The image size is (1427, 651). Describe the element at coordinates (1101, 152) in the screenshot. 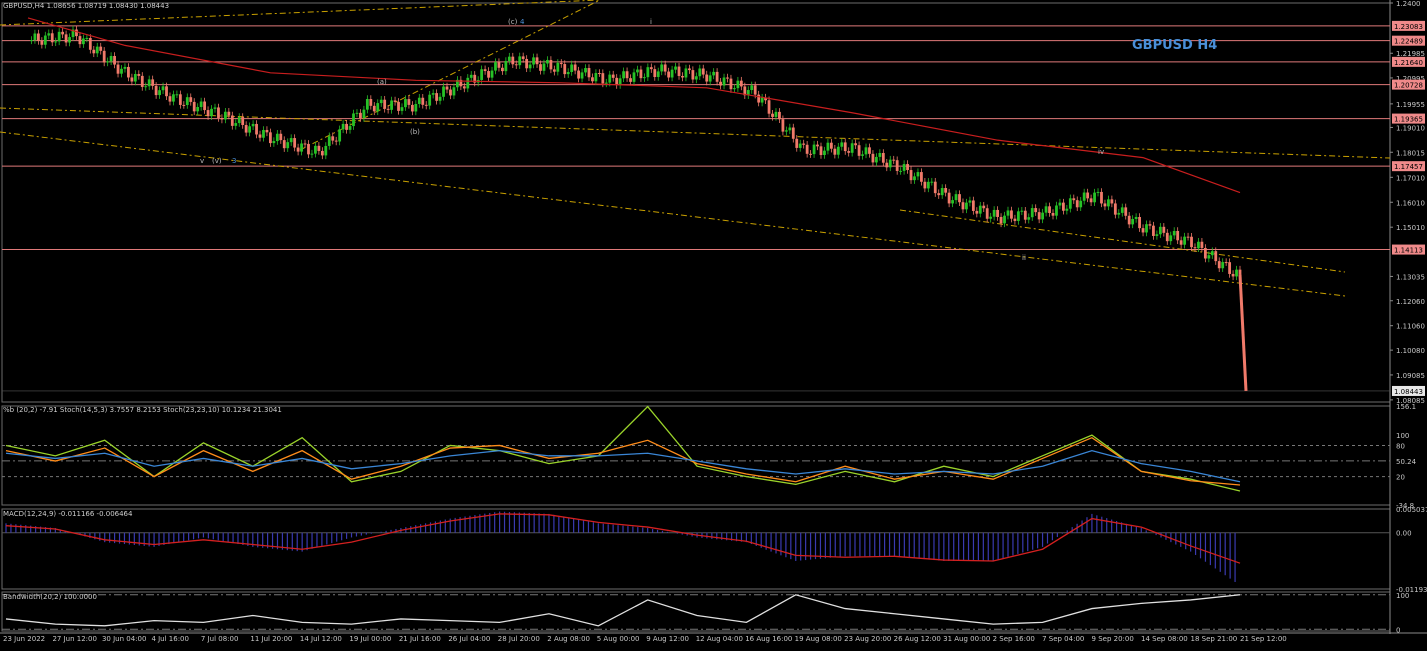

I see `wave-label: iv` at that location.